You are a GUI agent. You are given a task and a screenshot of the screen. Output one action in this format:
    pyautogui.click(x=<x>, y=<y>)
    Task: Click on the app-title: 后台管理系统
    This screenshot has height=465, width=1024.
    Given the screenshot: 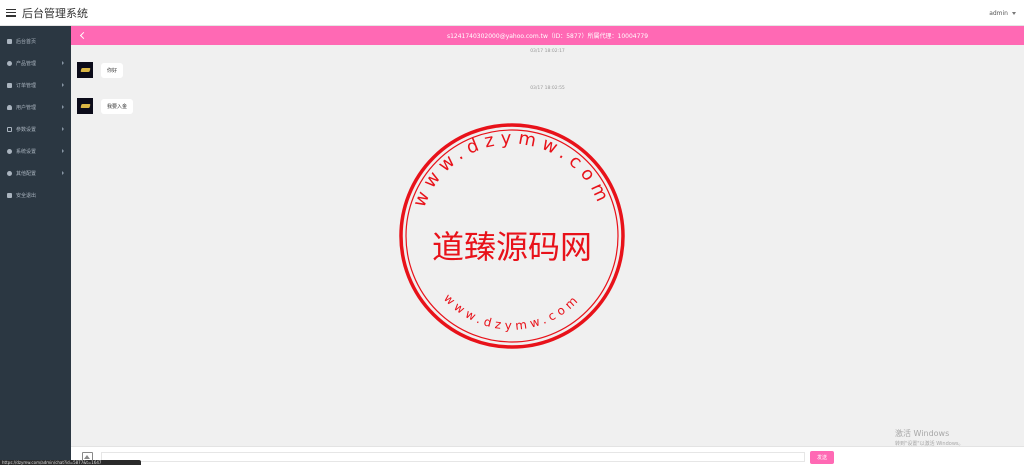 What is the action you would take?
    pyautogui.click(x=55, y=13)
    